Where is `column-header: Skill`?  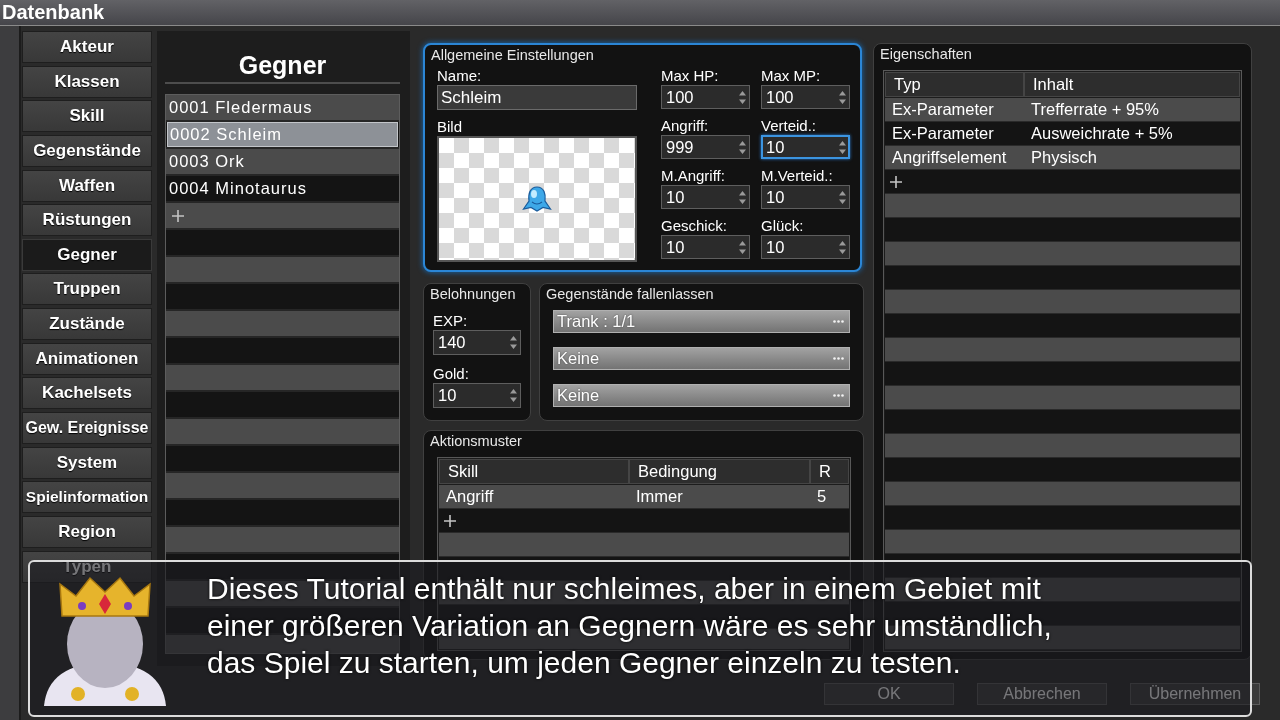 column-header: Skill is located at coordinates (534, 471).